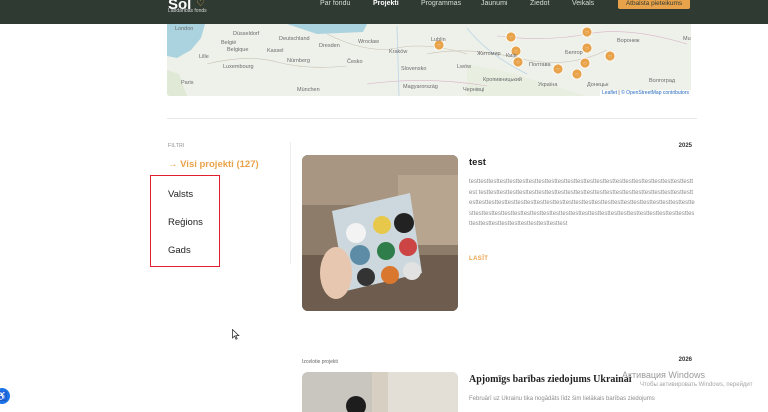 The height and width of the screenshot is (412, 768). I want to click on sticker-sheet-photo, so click(380, 233).